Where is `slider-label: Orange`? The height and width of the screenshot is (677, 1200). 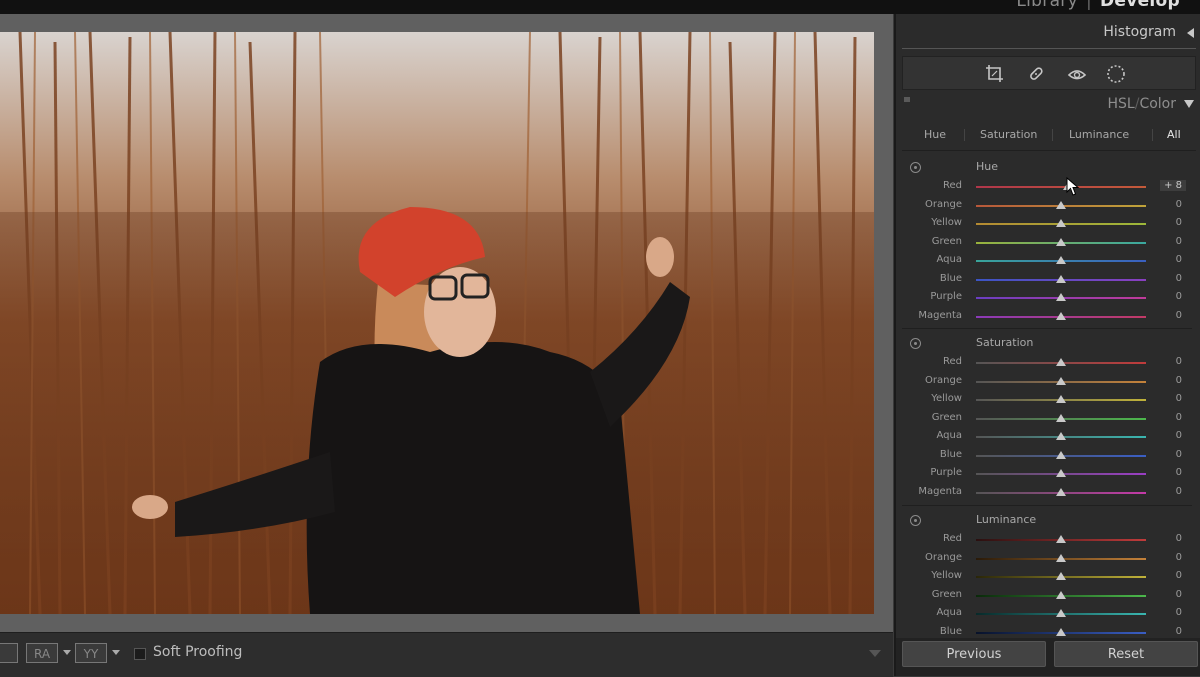 slider-label: Orange is located at coordinates (943, 204).